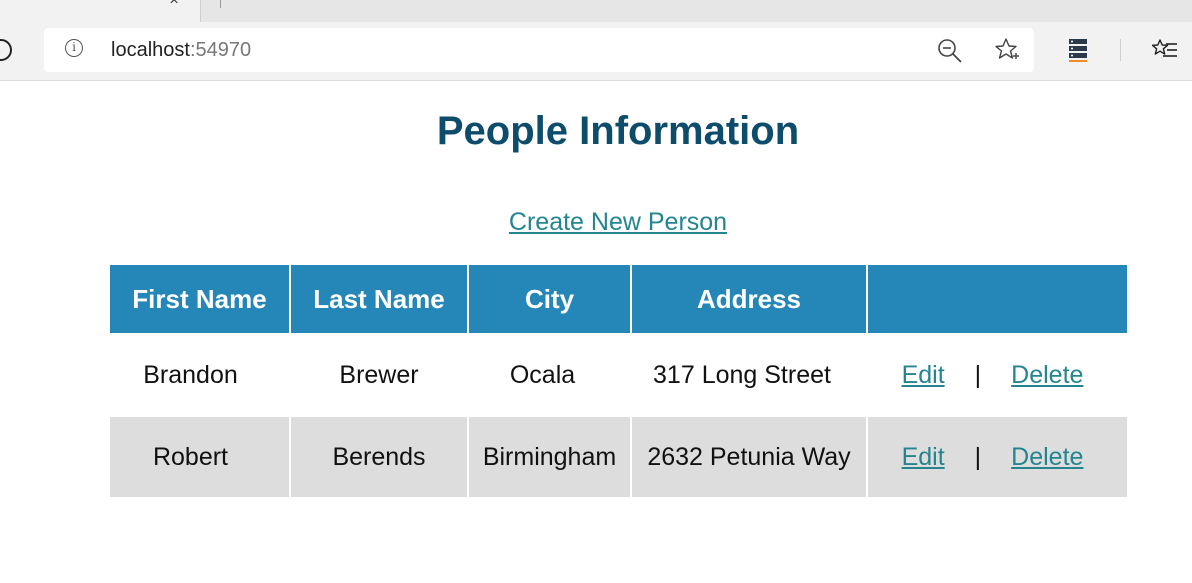  What do you see at coordinates (200, 299) in the screenshot?
I see `header-first-name: First Name` at bounding box center [200, 299].